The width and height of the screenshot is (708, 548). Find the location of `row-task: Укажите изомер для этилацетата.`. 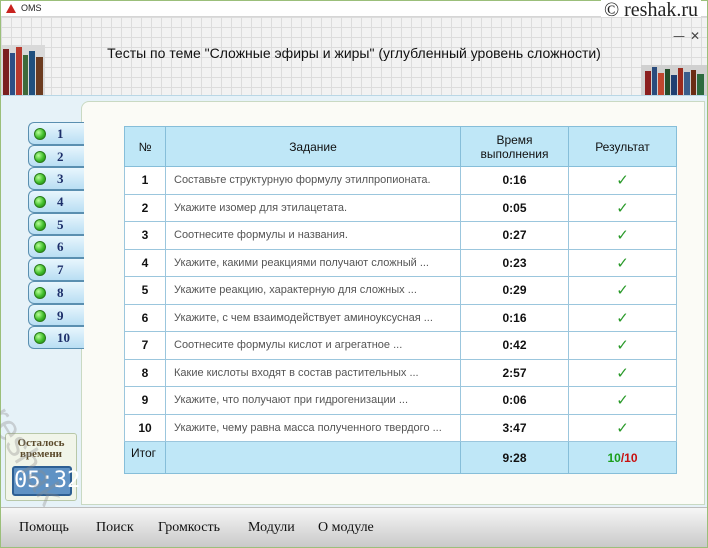

row-task: Укажите изомер для этилацетата. is located at coordinates (313, 207).